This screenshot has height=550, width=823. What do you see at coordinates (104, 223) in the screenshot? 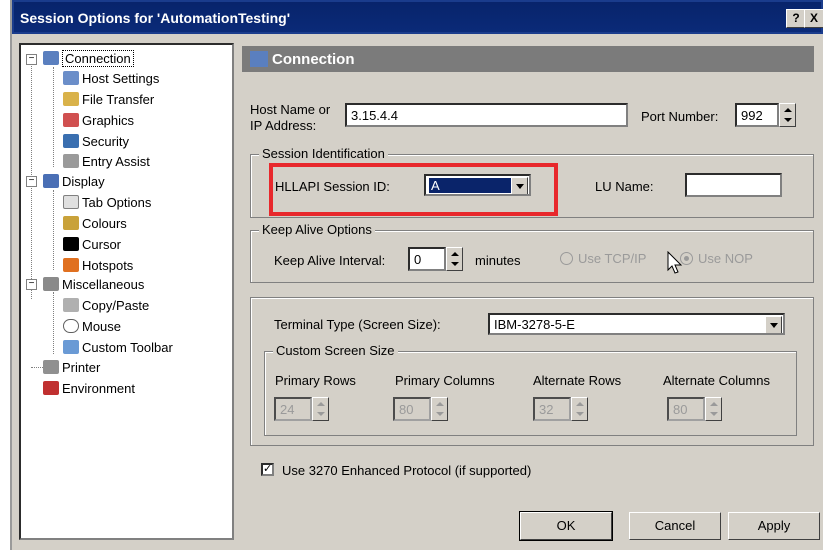
I see `tree-item-label: Colours` at bounding box center [104, 223].